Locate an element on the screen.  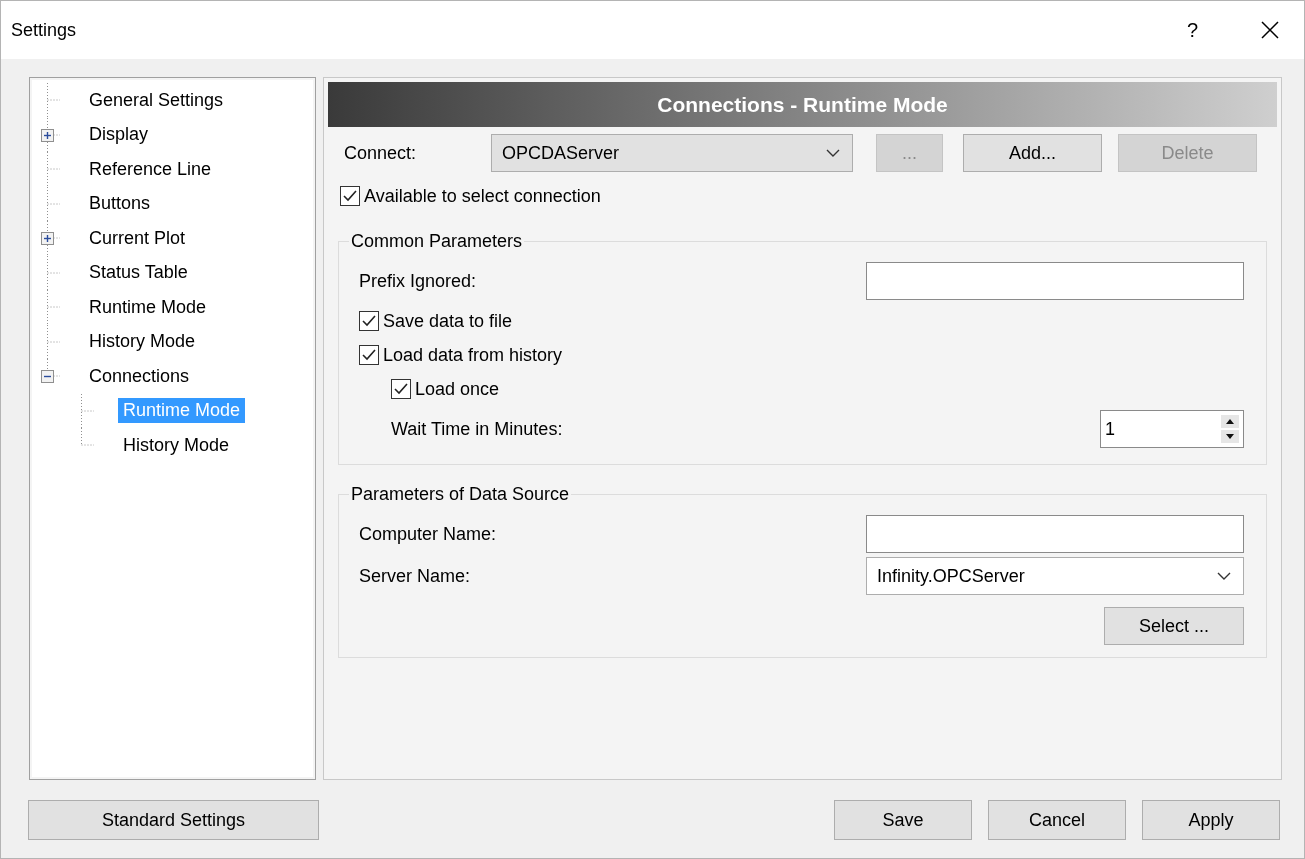
group-title: Parameters of Data Source is located at coordinates (460, 494).